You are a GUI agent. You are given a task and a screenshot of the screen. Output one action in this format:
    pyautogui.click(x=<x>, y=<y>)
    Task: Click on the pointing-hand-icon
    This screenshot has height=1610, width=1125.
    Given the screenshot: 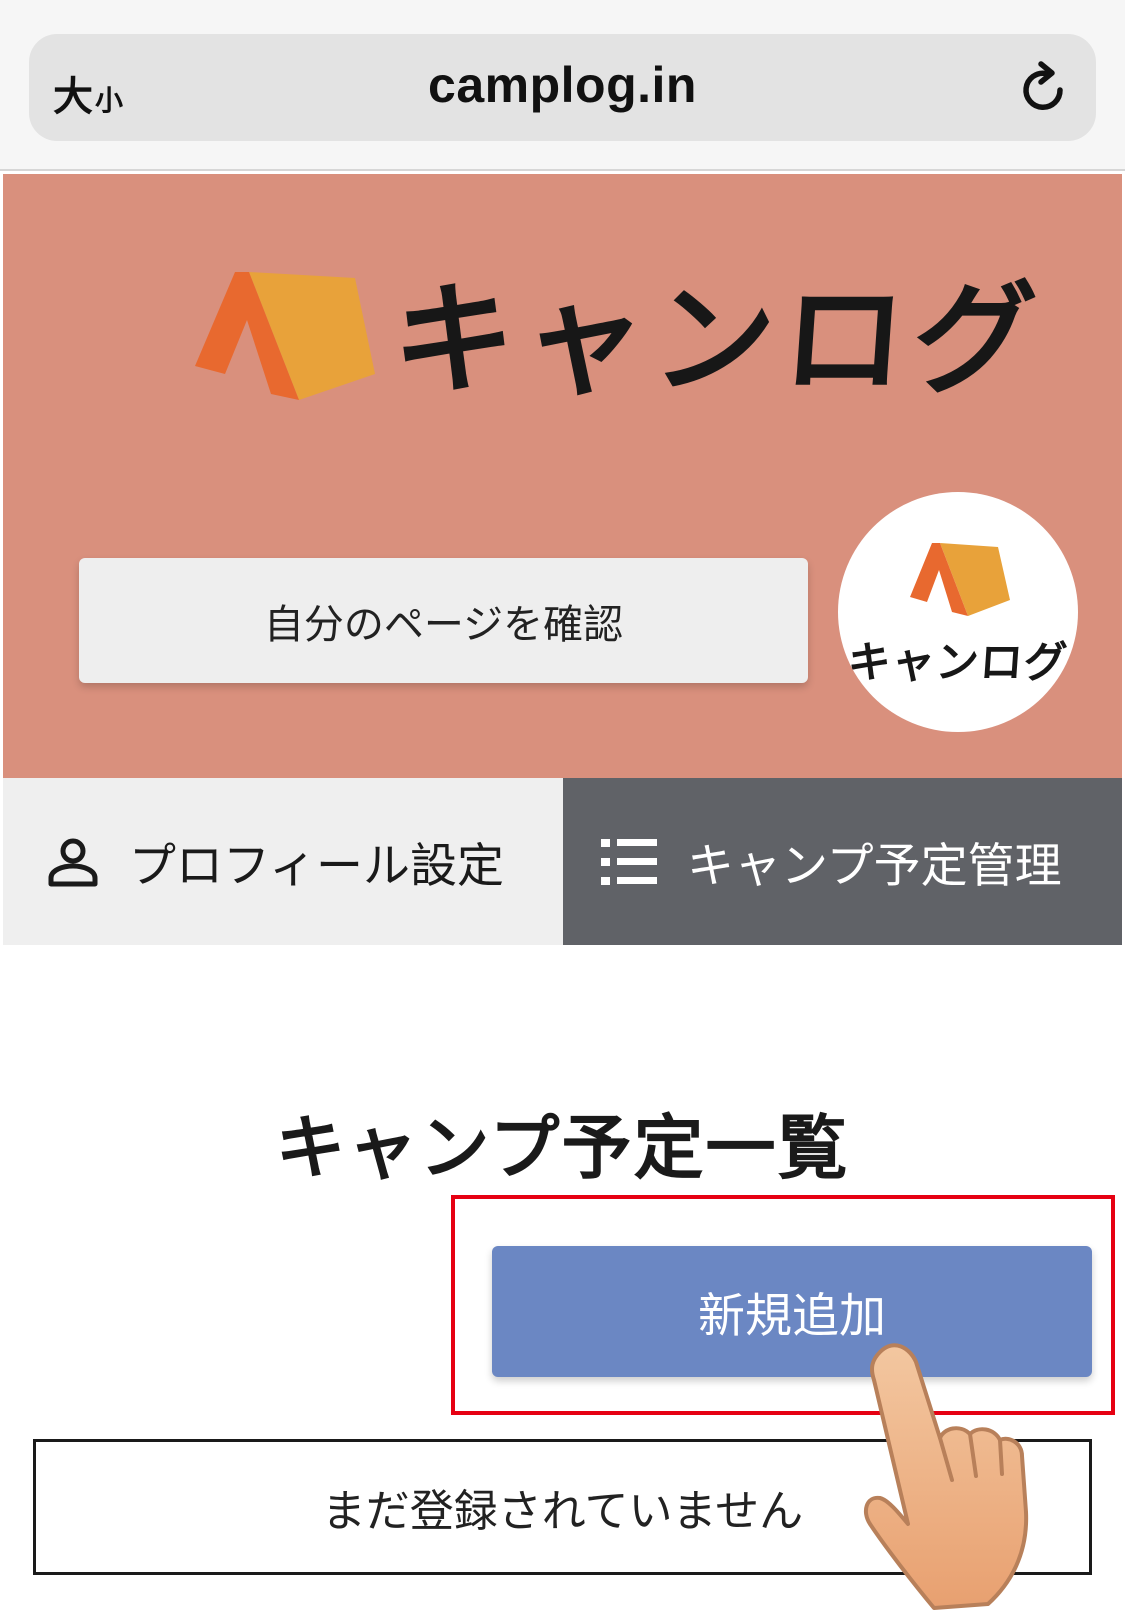 What is the action you would take?
    pyautogui.click(x=946, y=1476)
    